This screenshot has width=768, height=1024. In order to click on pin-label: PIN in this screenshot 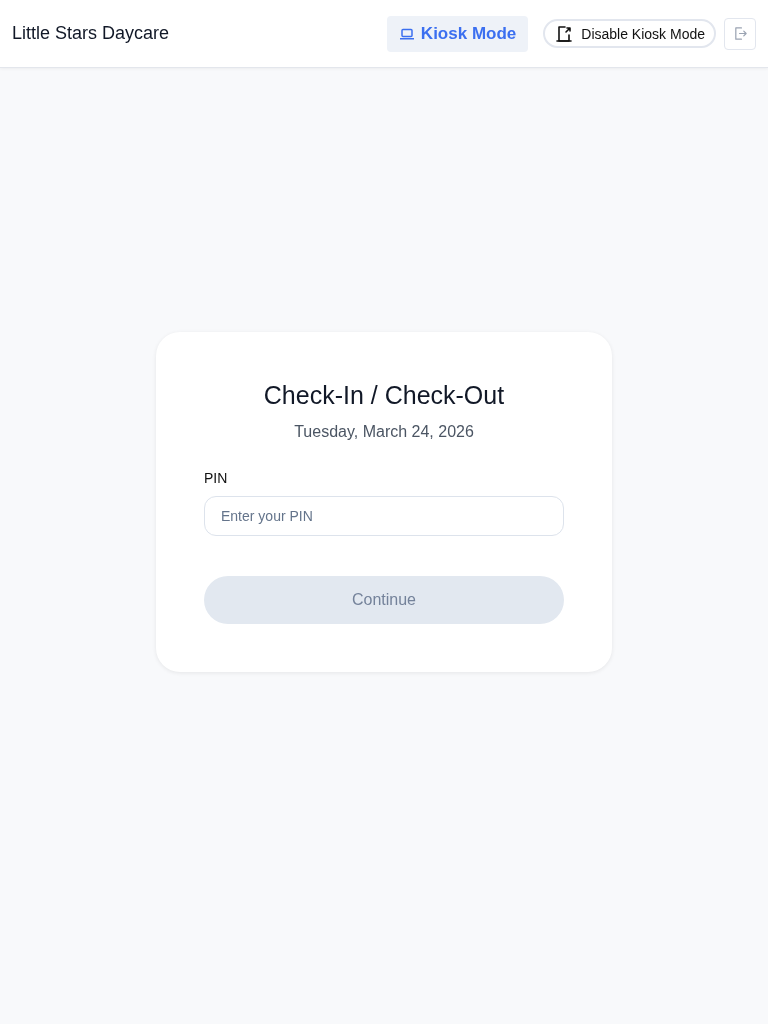, I will do `click(216, 478)`.